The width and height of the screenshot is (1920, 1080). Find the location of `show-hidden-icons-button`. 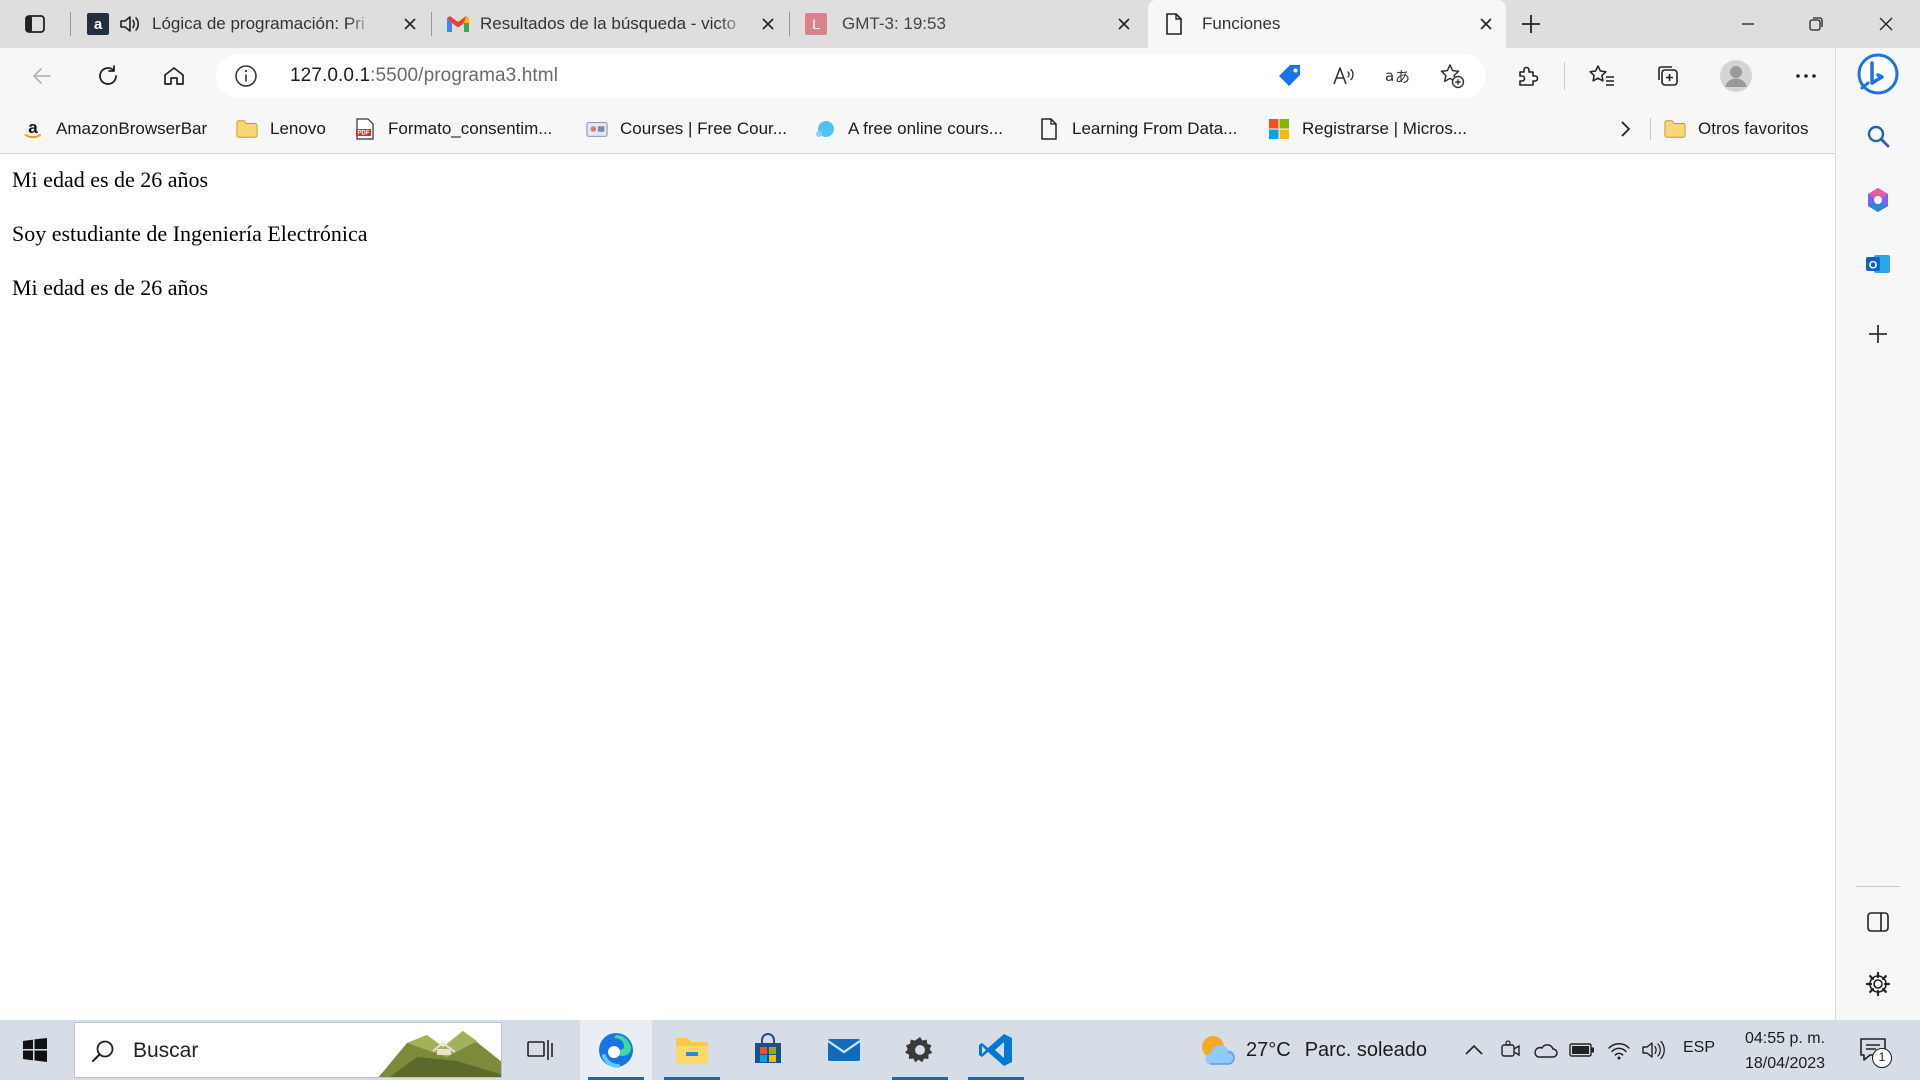

show-hidden-icons-button is located at coordinates (1474, 1050).